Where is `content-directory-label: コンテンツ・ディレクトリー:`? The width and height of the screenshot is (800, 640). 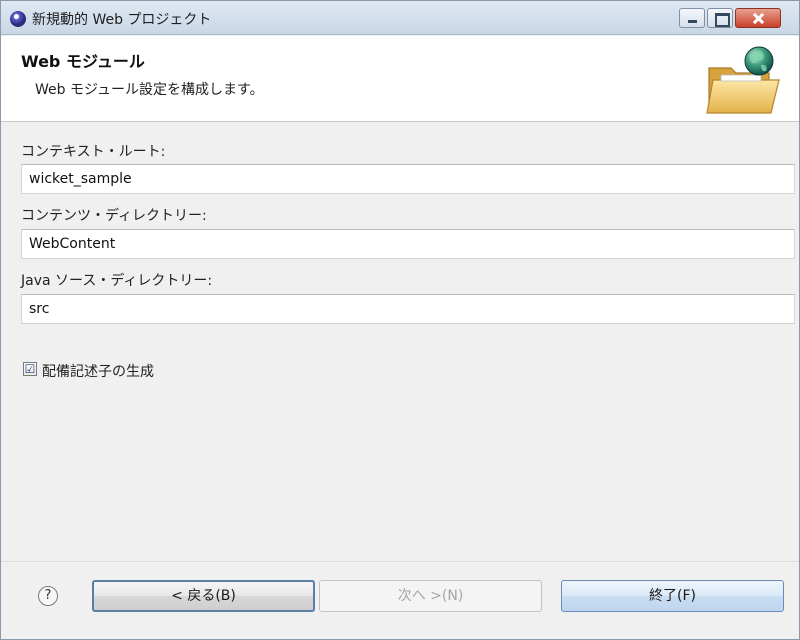 content-directory-label: コンテンツ・ディレクトリー: is located at coordinates (114, 216).